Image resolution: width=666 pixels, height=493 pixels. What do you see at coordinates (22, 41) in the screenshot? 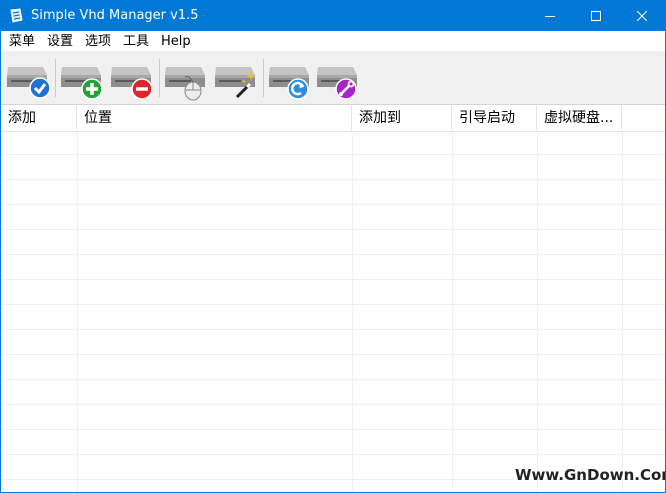
I see `menu-item-menu: 菜单` at bounding box center [22, 41].